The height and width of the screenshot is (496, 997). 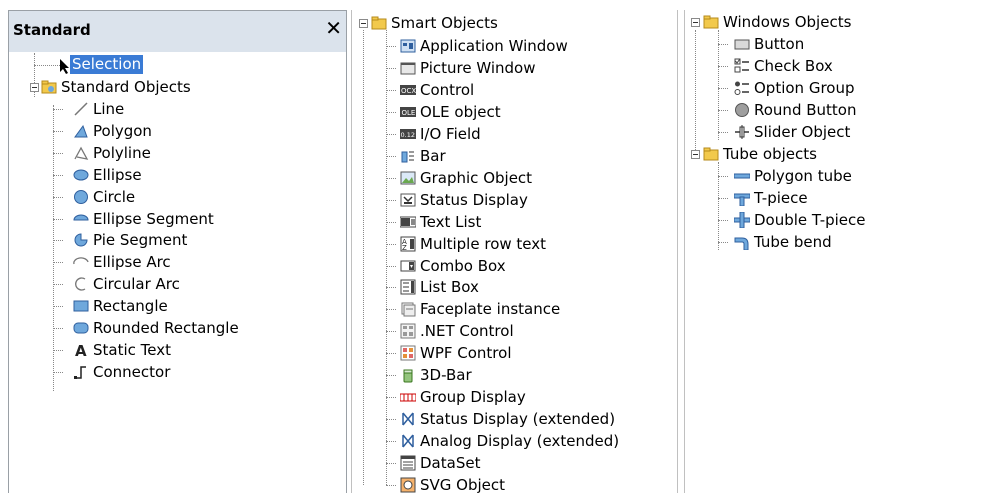 I want to click on item-label: Polygon tube, so click(x=803, y=176).